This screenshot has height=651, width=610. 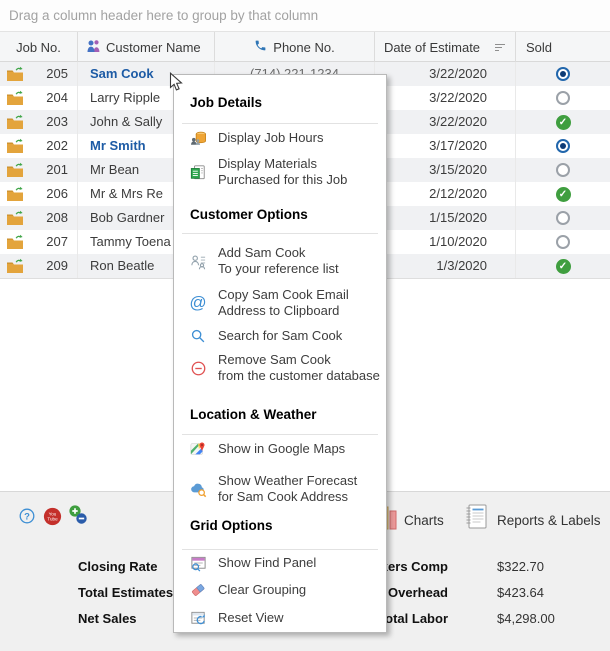 I want to click on charts-label: Charts, so click(x=424, y=521).